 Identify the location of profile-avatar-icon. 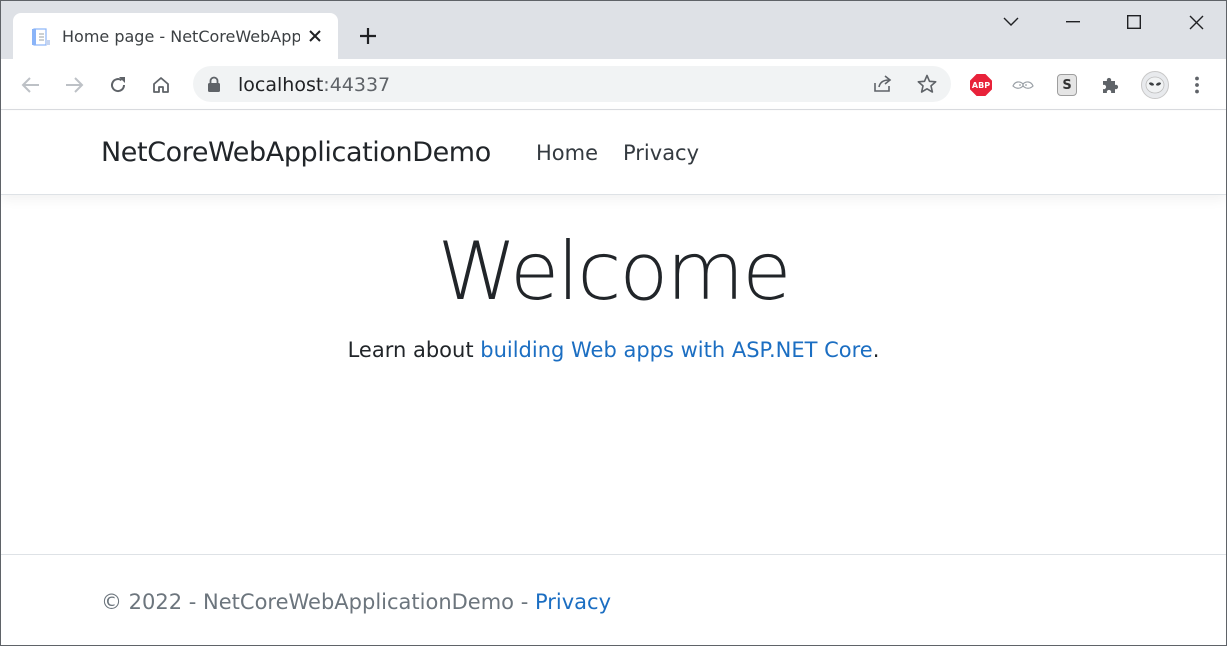
(1155, 85).